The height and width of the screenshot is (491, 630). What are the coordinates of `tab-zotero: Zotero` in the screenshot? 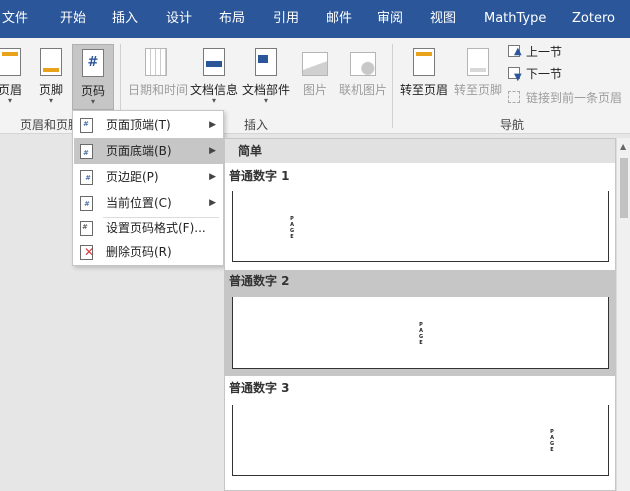 It's located at (593, 19).